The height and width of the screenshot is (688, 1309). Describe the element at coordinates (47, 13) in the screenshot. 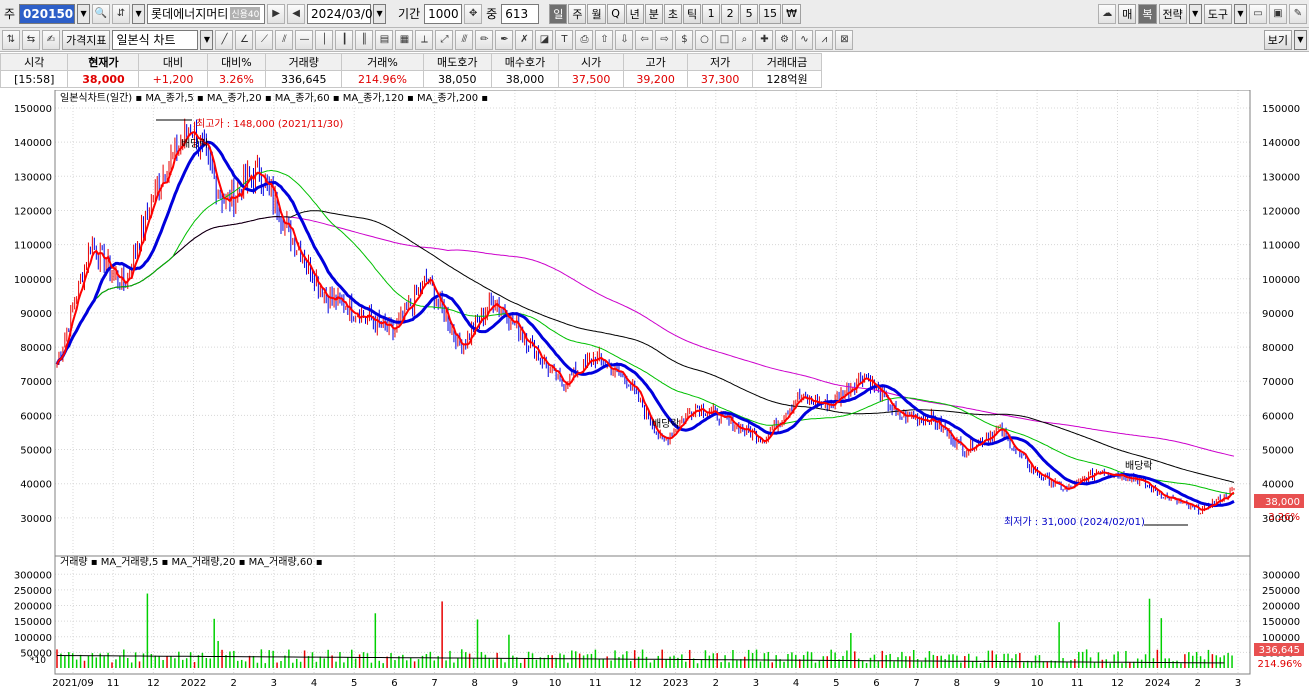

I see `stock-code-input: 020150` at that location.